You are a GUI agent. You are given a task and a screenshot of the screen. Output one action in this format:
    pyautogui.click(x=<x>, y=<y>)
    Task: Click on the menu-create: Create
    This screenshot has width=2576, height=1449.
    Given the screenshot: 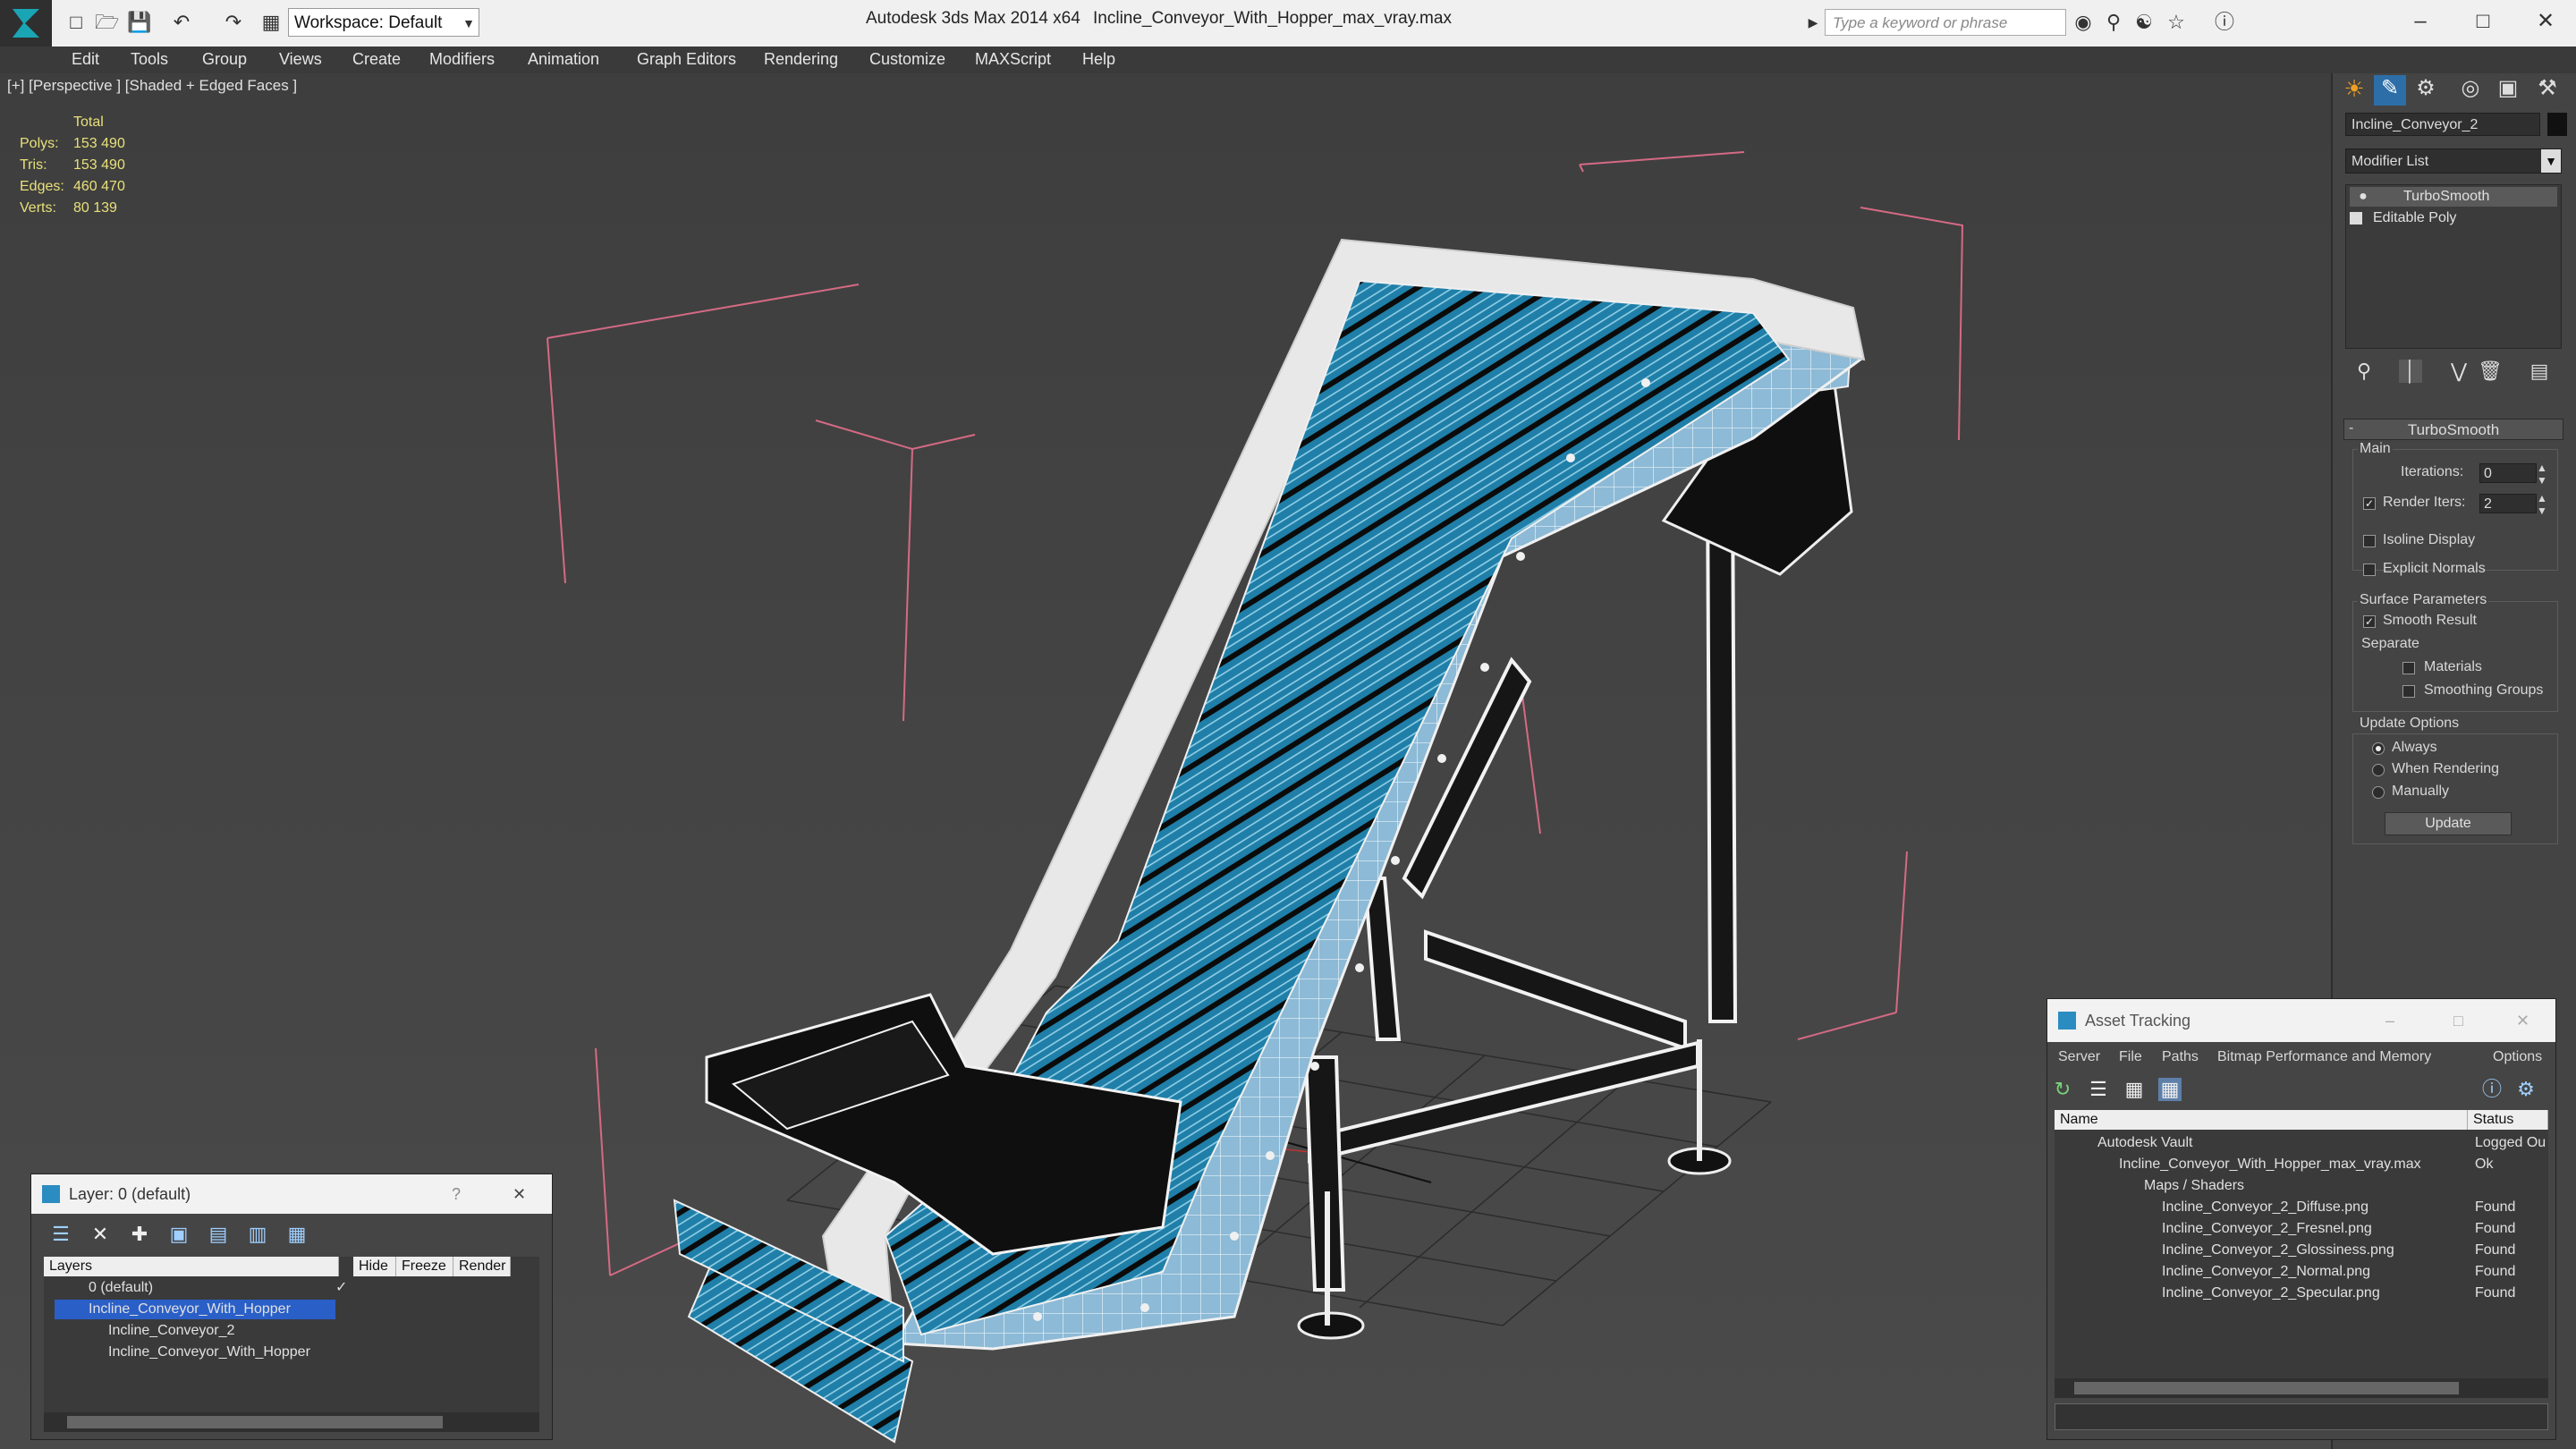 What is the action you would take?
    pyautogui.click(x=376, y=59)
    